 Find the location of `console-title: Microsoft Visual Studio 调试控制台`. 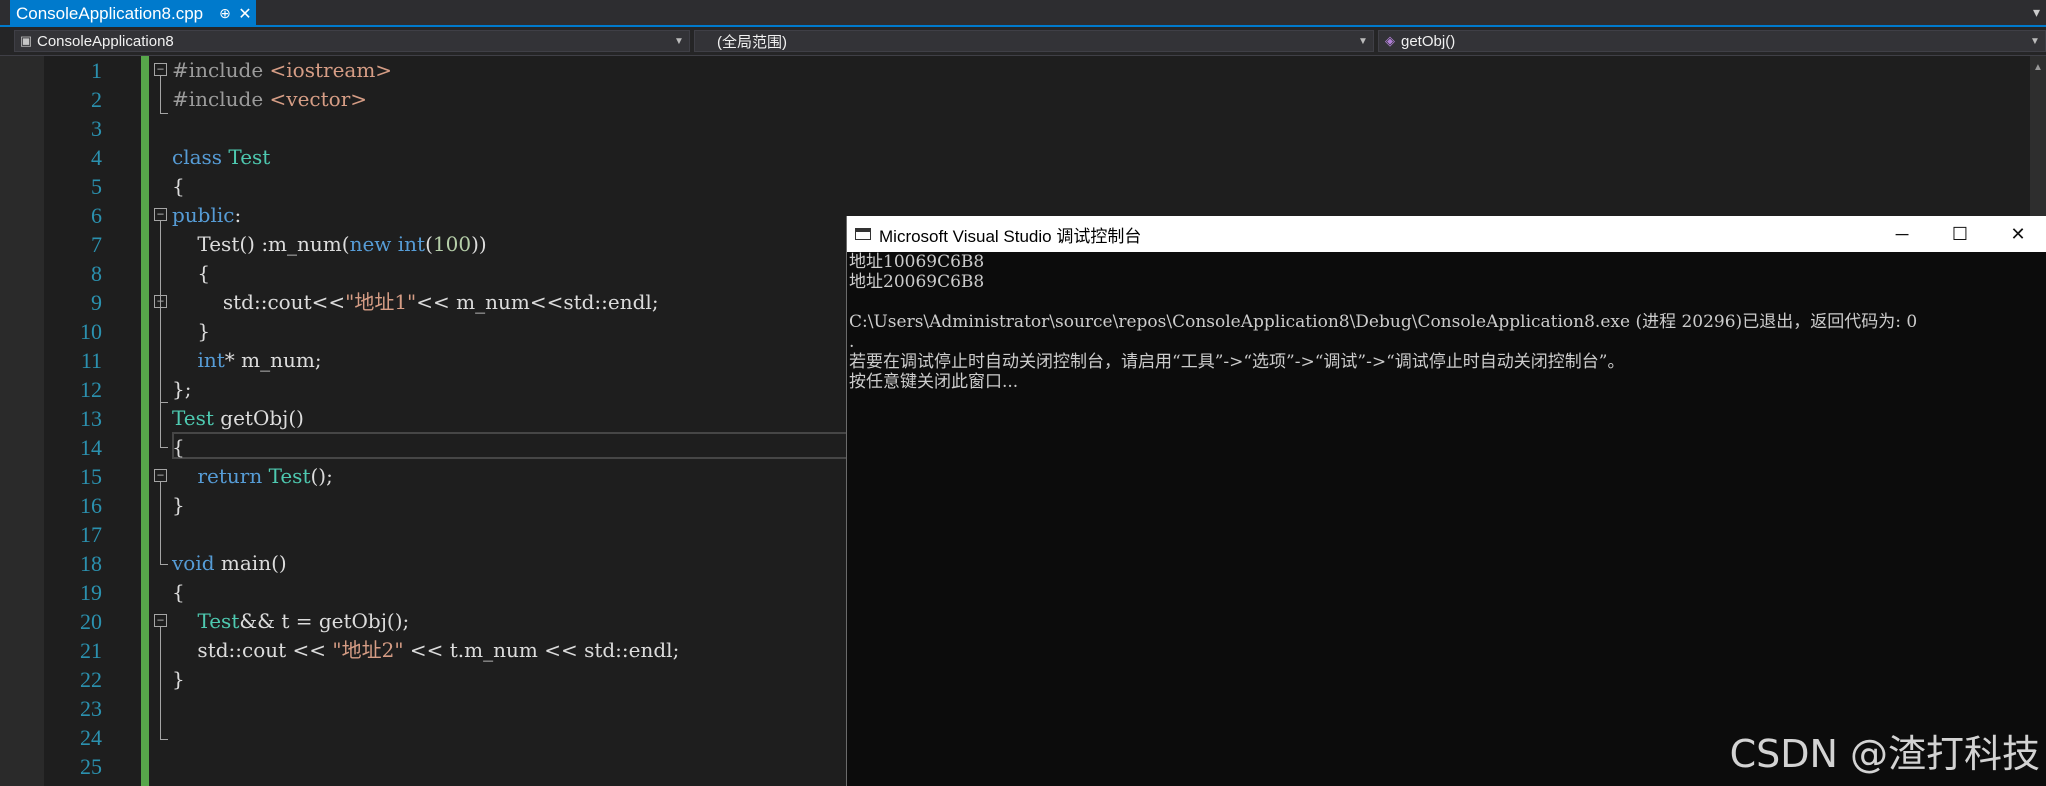

console-title: Microsoft Visual Studio 调试控制台 is located at coordinates (1010, 236).